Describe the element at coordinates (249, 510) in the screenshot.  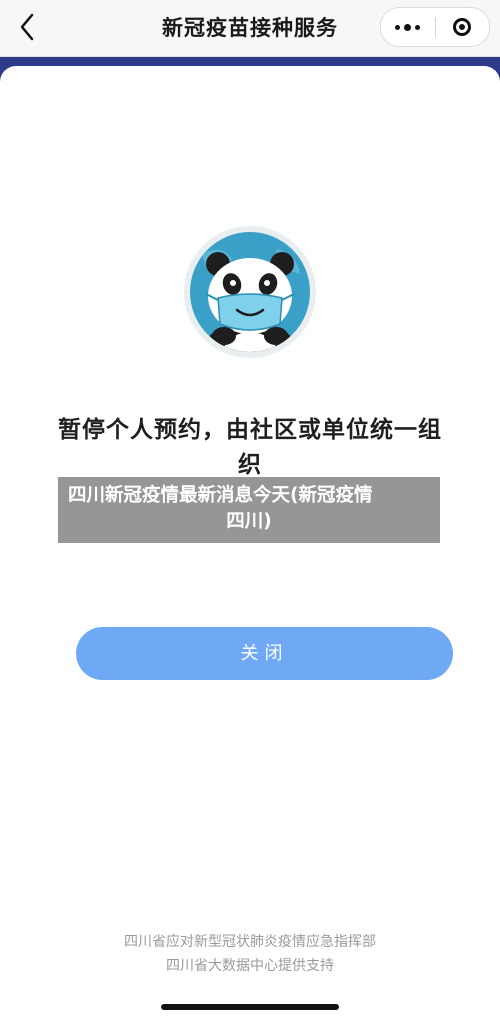
I see `overlay-caption: 四川新冠疫情最新消息今天(新冠疫情 四川)` at that location.